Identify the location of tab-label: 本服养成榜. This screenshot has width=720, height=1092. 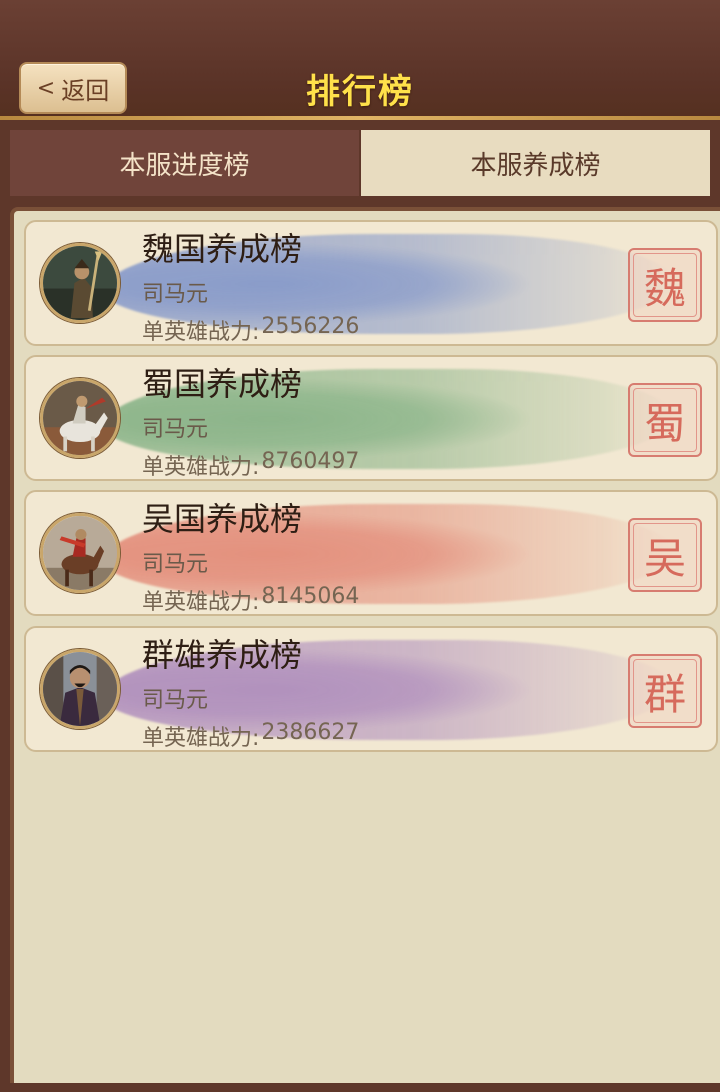
(535, 165).